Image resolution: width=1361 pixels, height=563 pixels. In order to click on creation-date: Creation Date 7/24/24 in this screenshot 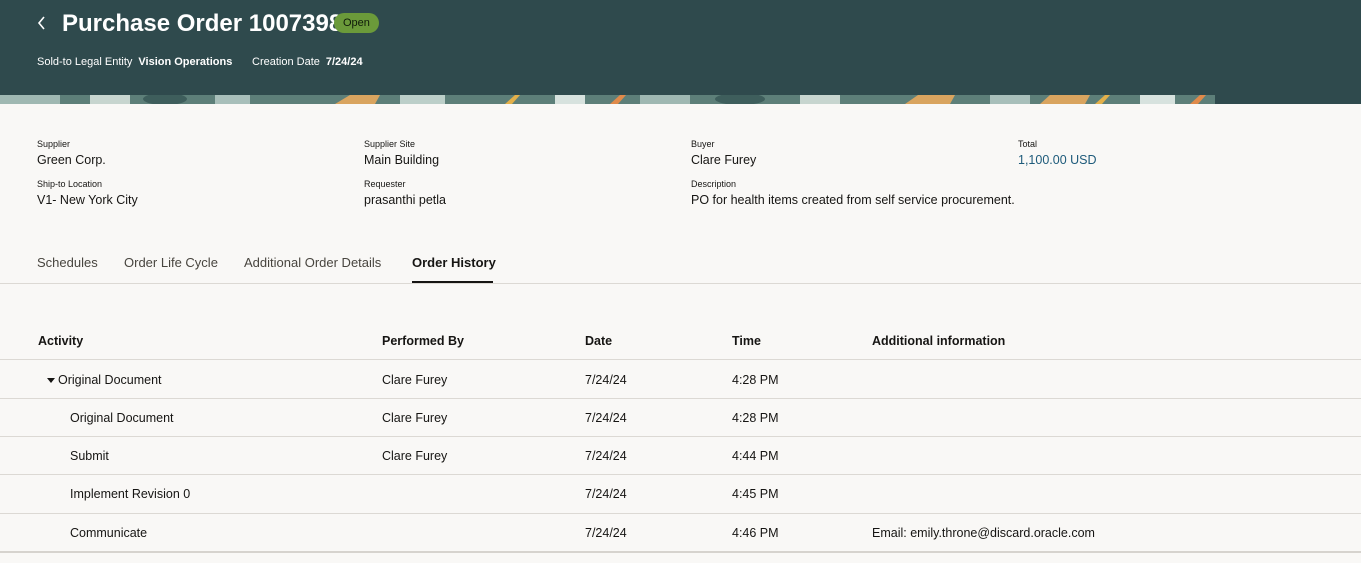, I will do `click(307, 62)`.